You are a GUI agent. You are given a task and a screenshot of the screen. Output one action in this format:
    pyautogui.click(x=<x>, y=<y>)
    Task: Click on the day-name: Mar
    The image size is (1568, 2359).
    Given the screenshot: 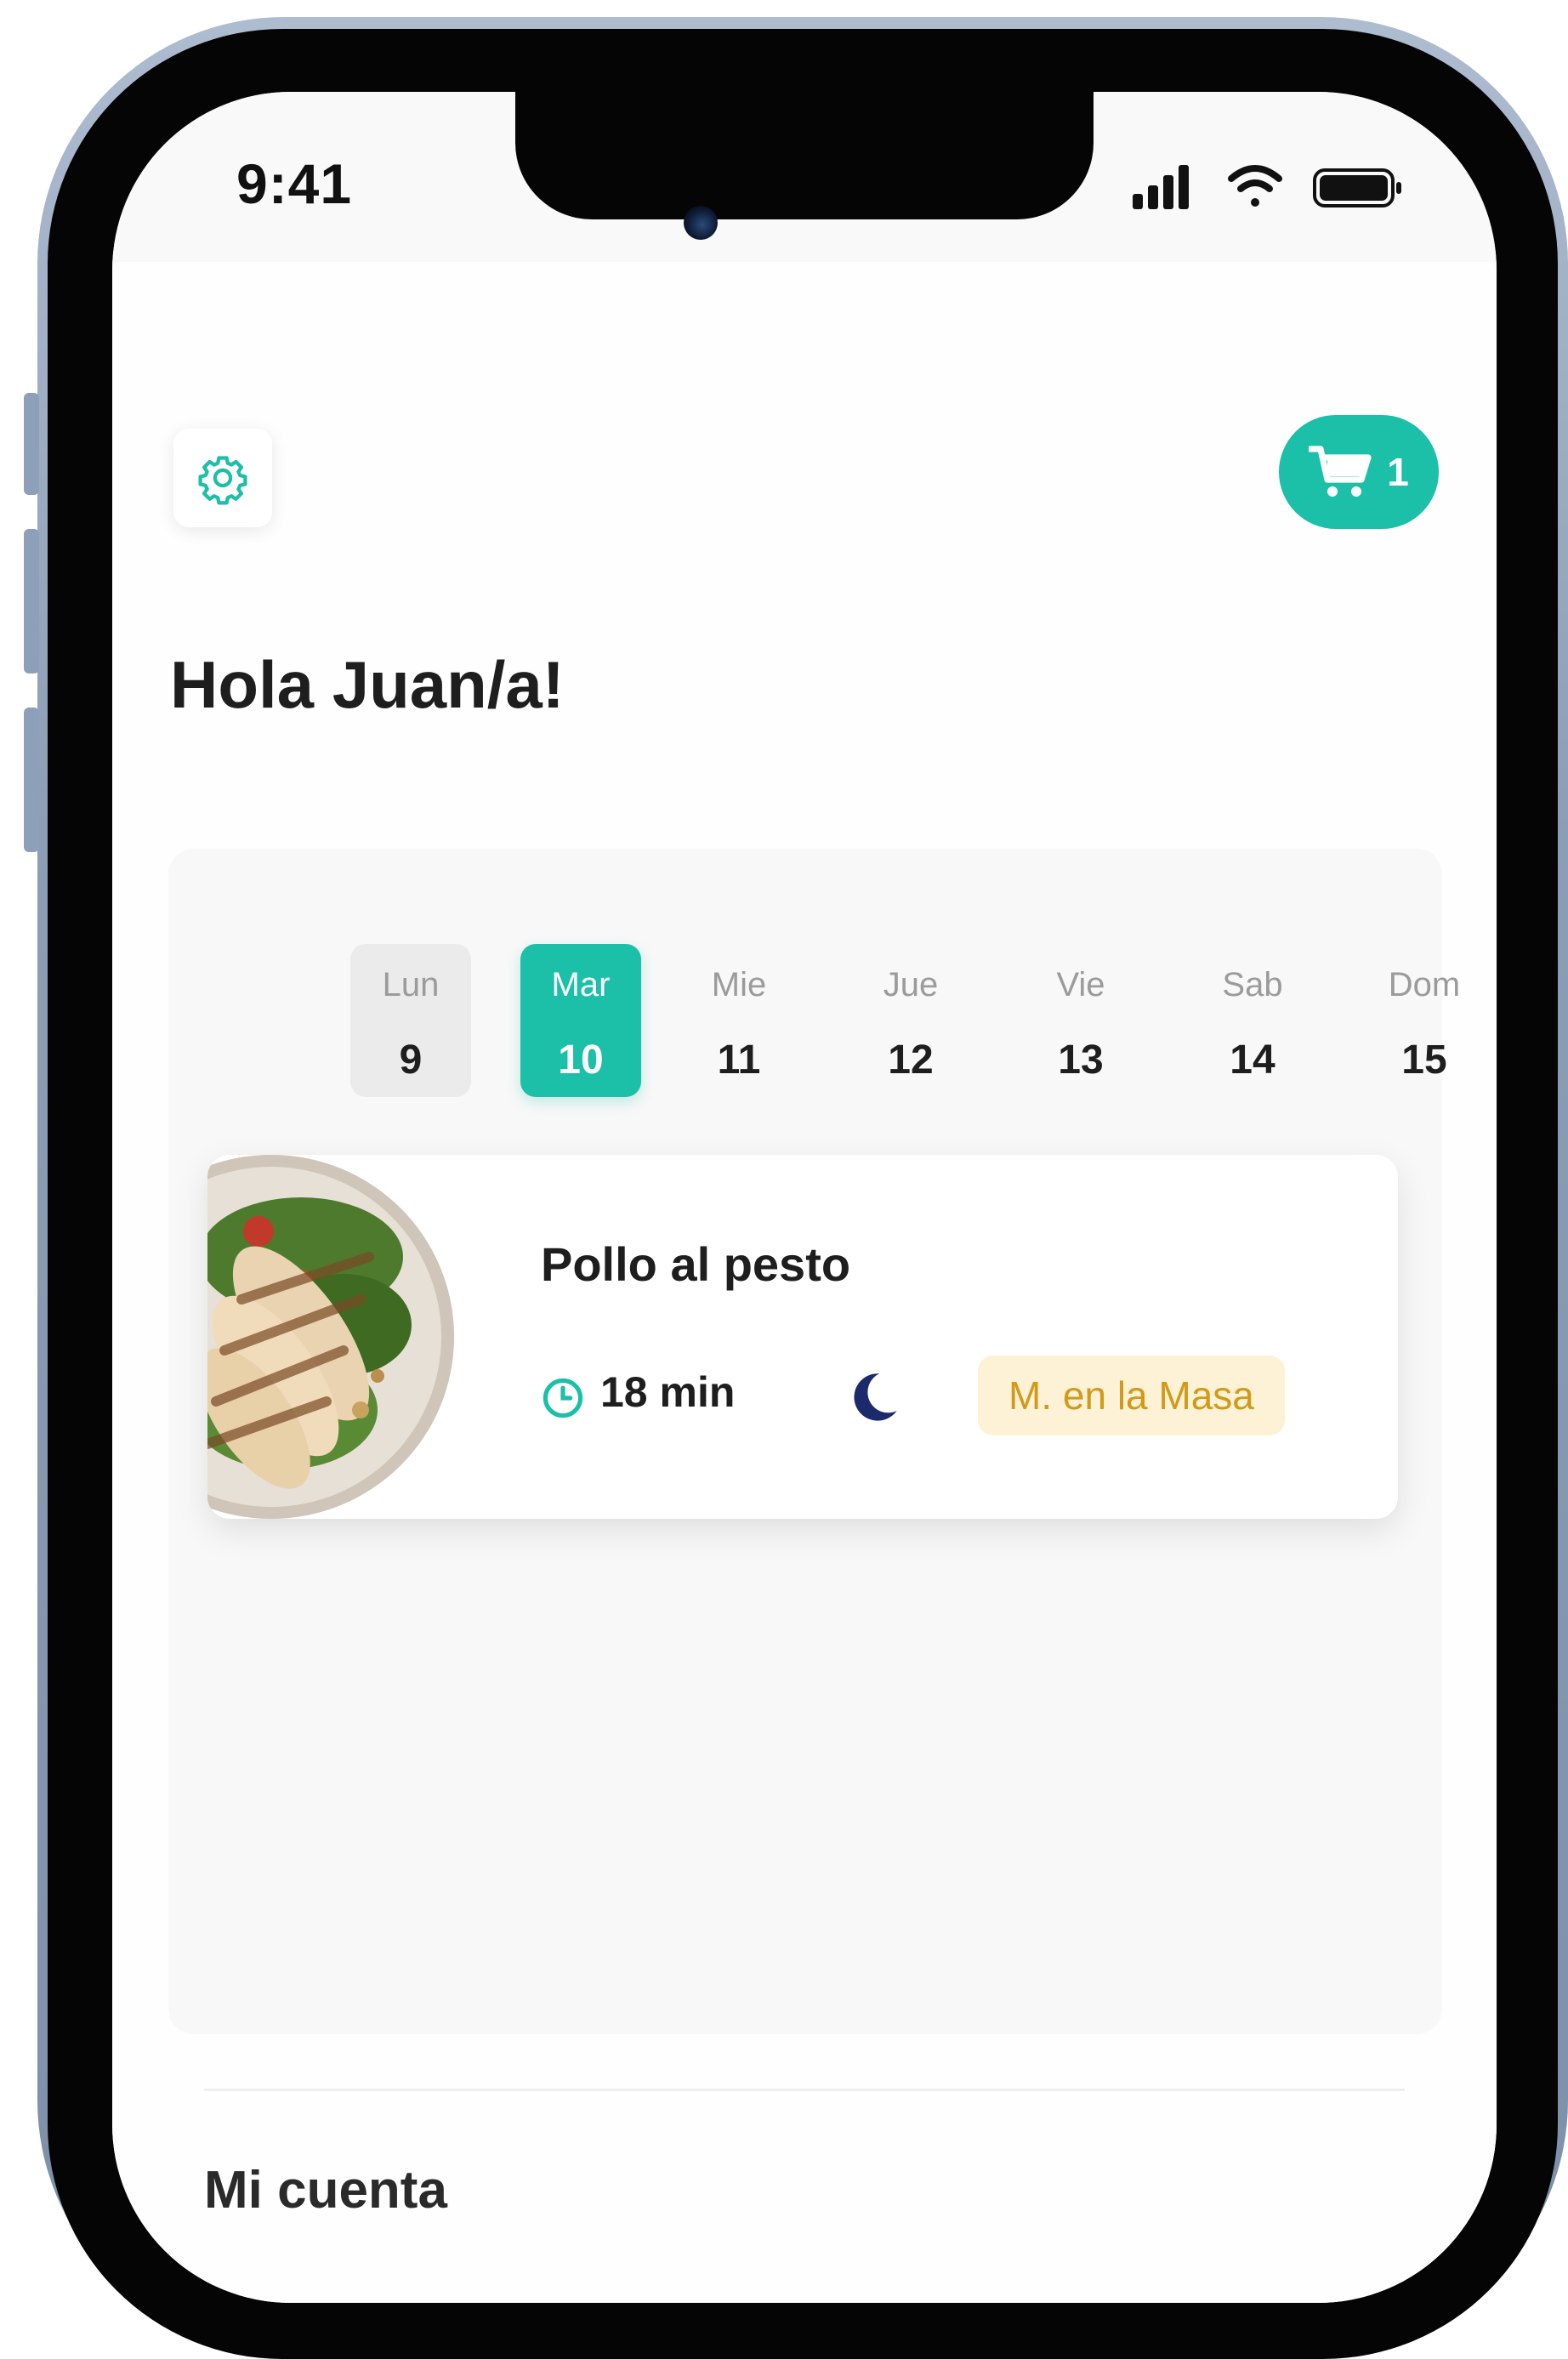 What is the action you would take?
    pyautogui.click(x=581, y=984)
    